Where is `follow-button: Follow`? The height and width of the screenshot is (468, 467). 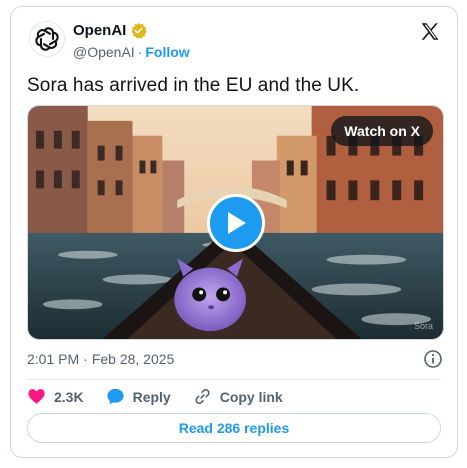 follow-button: Follow is located at coordinates (167, 52).